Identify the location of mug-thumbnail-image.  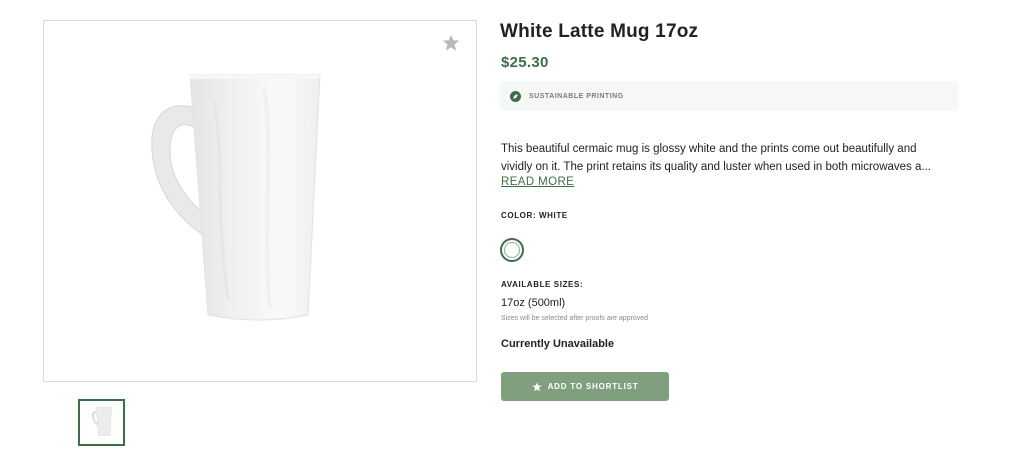
(101, 421).